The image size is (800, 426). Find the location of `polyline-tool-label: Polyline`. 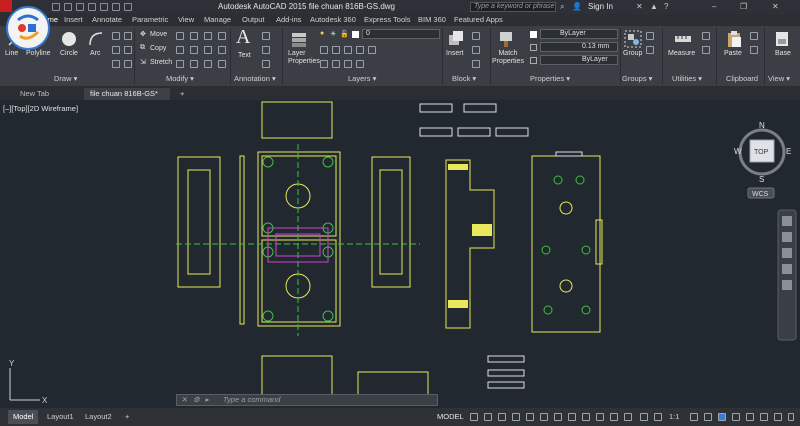

polyline-tool-label: Polyline is located at coordinates (38, 53).